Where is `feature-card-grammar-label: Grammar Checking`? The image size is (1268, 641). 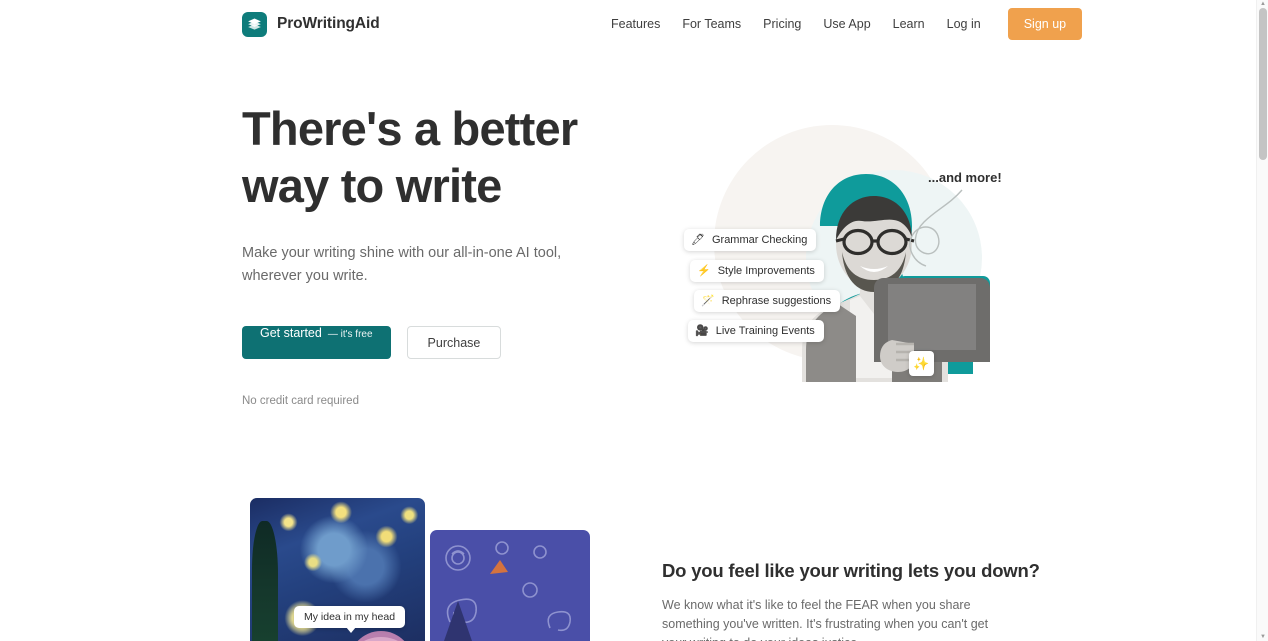 feature-card-grammar-label: Grammar Checking is located at coordinates (759, 240).